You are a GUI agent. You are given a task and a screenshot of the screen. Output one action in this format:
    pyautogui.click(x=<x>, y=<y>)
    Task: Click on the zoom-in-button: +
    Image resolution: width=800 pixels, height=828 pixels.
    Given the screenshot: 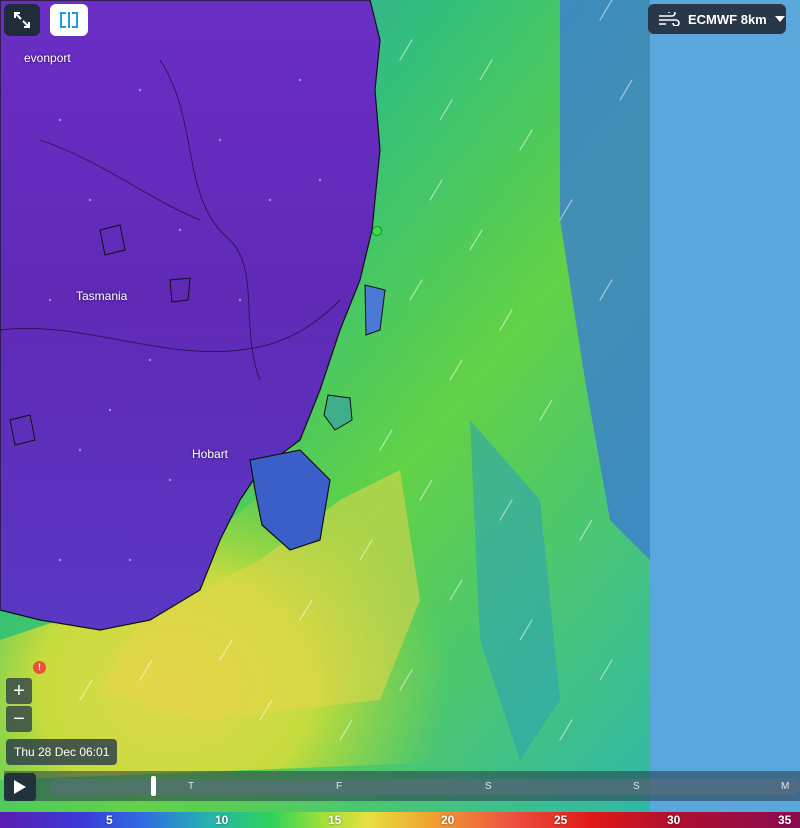 What is the action you would take?
    pyautogui.click(x=19, y=691)
    